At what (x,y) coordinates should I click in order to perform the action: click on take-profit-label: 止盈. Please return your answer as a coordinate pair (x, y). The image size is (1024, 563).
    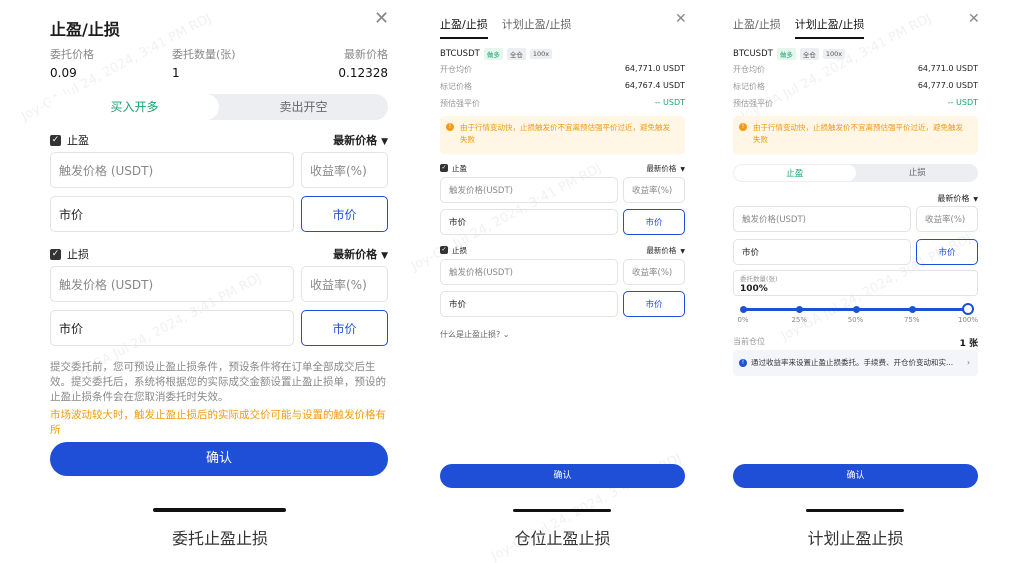
    Looking at the image, I should click on (78, 140).